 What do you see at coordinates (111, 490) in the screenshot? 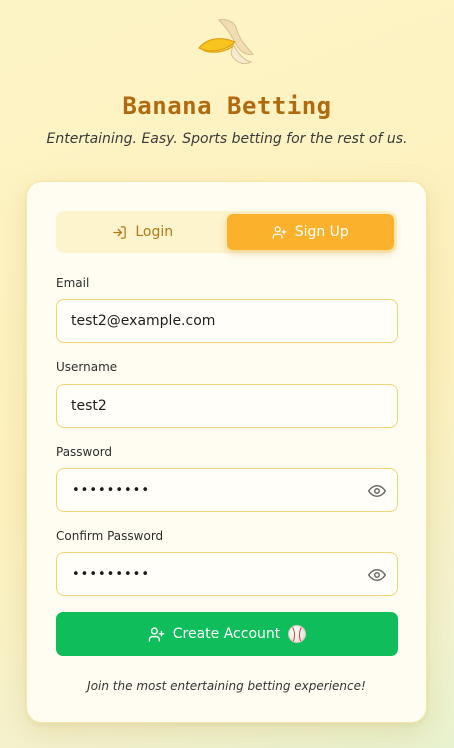
I see `password-masked-value: •••••••••` at bounding box center [111, 490].